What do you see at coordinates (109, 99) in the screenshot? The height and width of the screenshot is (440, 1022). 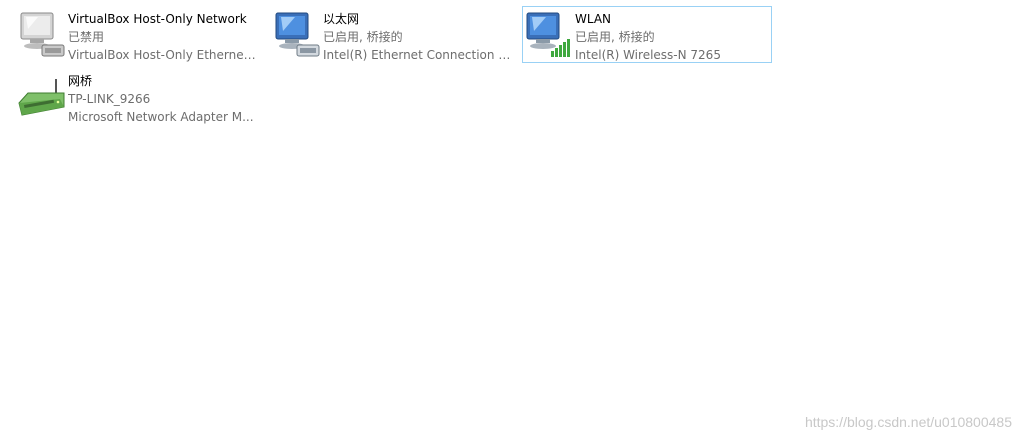 I see `adapter-status: TP-LINK_9266` at bounding box center [109, 99].